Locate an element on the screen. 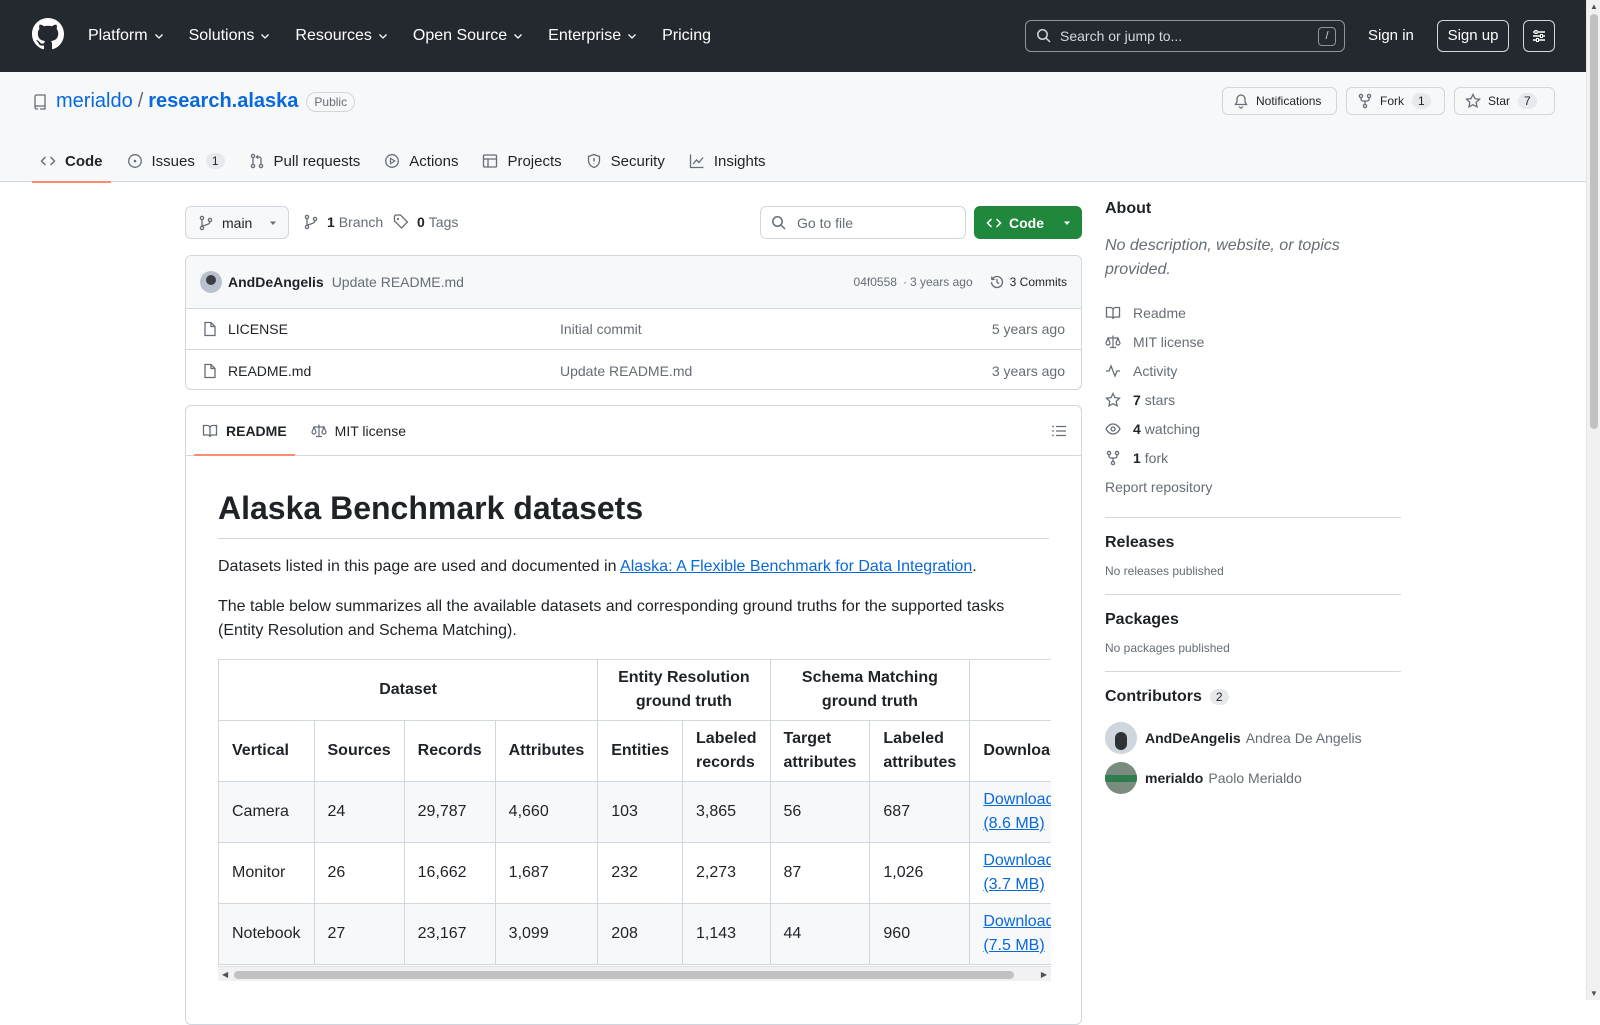 This screenshot has width=1600, height=1025. go-to-file-input: Go to file is located at coordinates (863, 222).